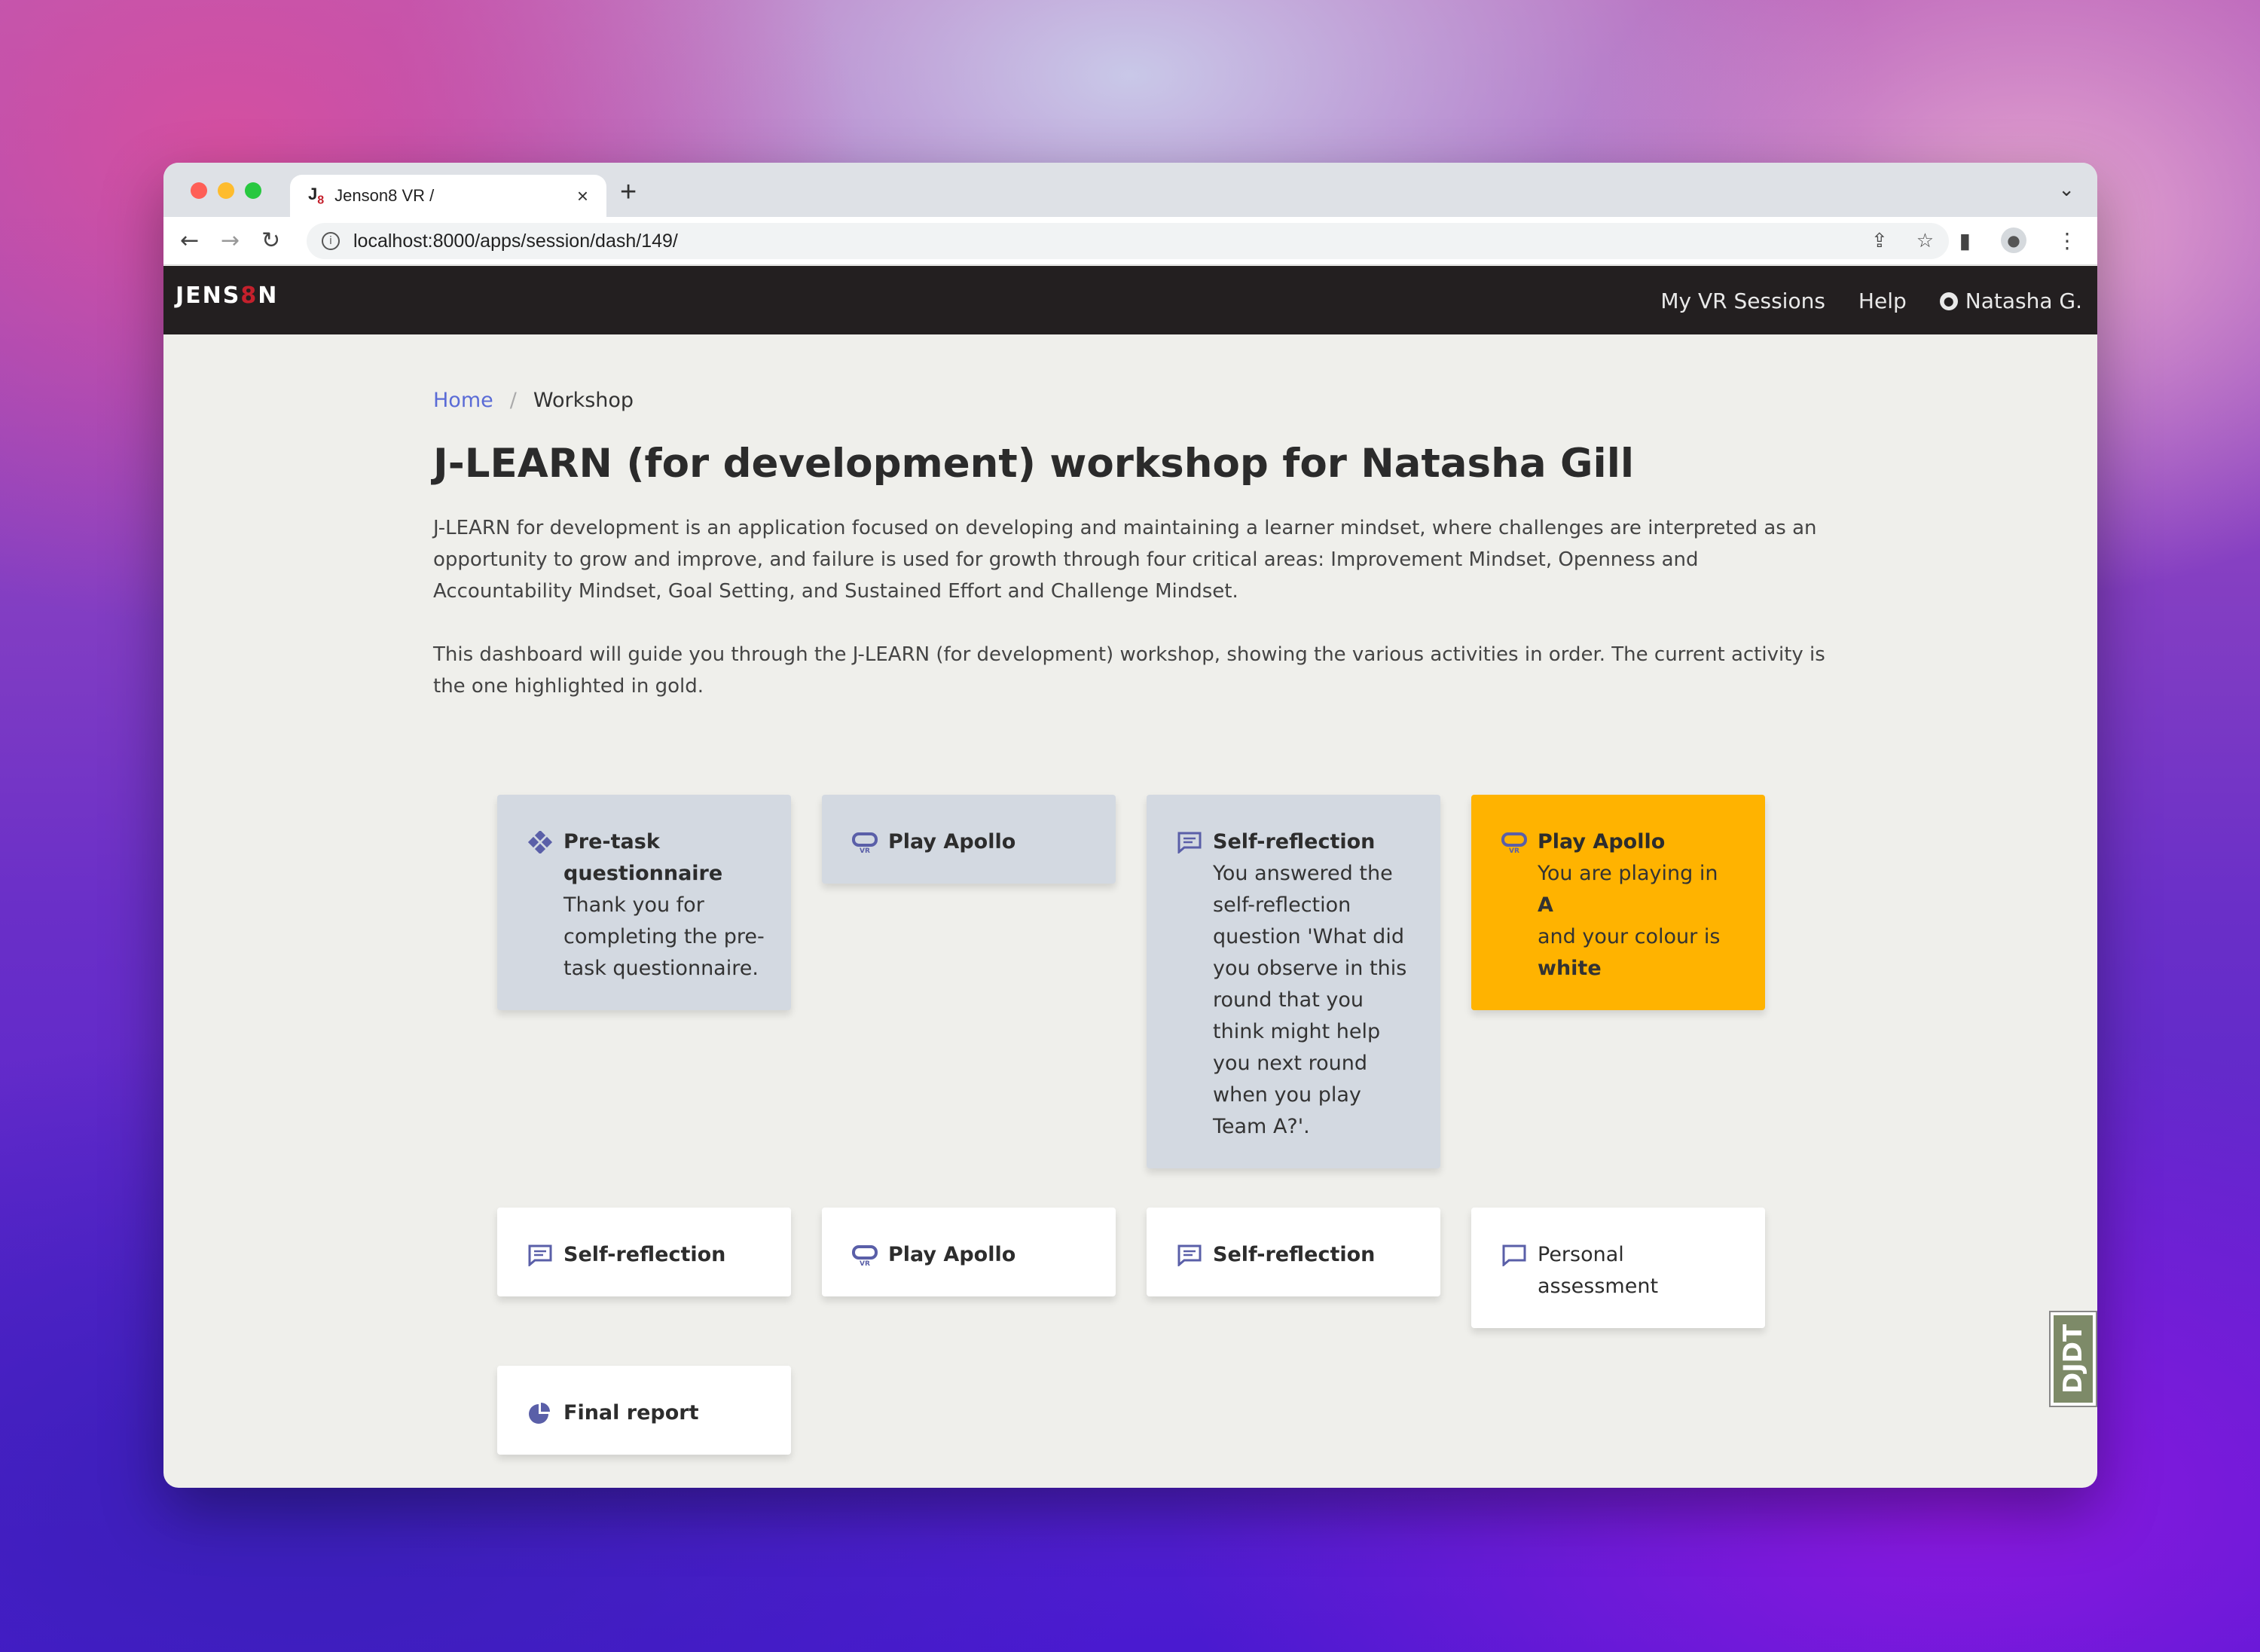  Describe the element at coordinates (1742, 301) in the screenshot. I see `nav-my-vr-sessions: My VR Sessions` at that location.